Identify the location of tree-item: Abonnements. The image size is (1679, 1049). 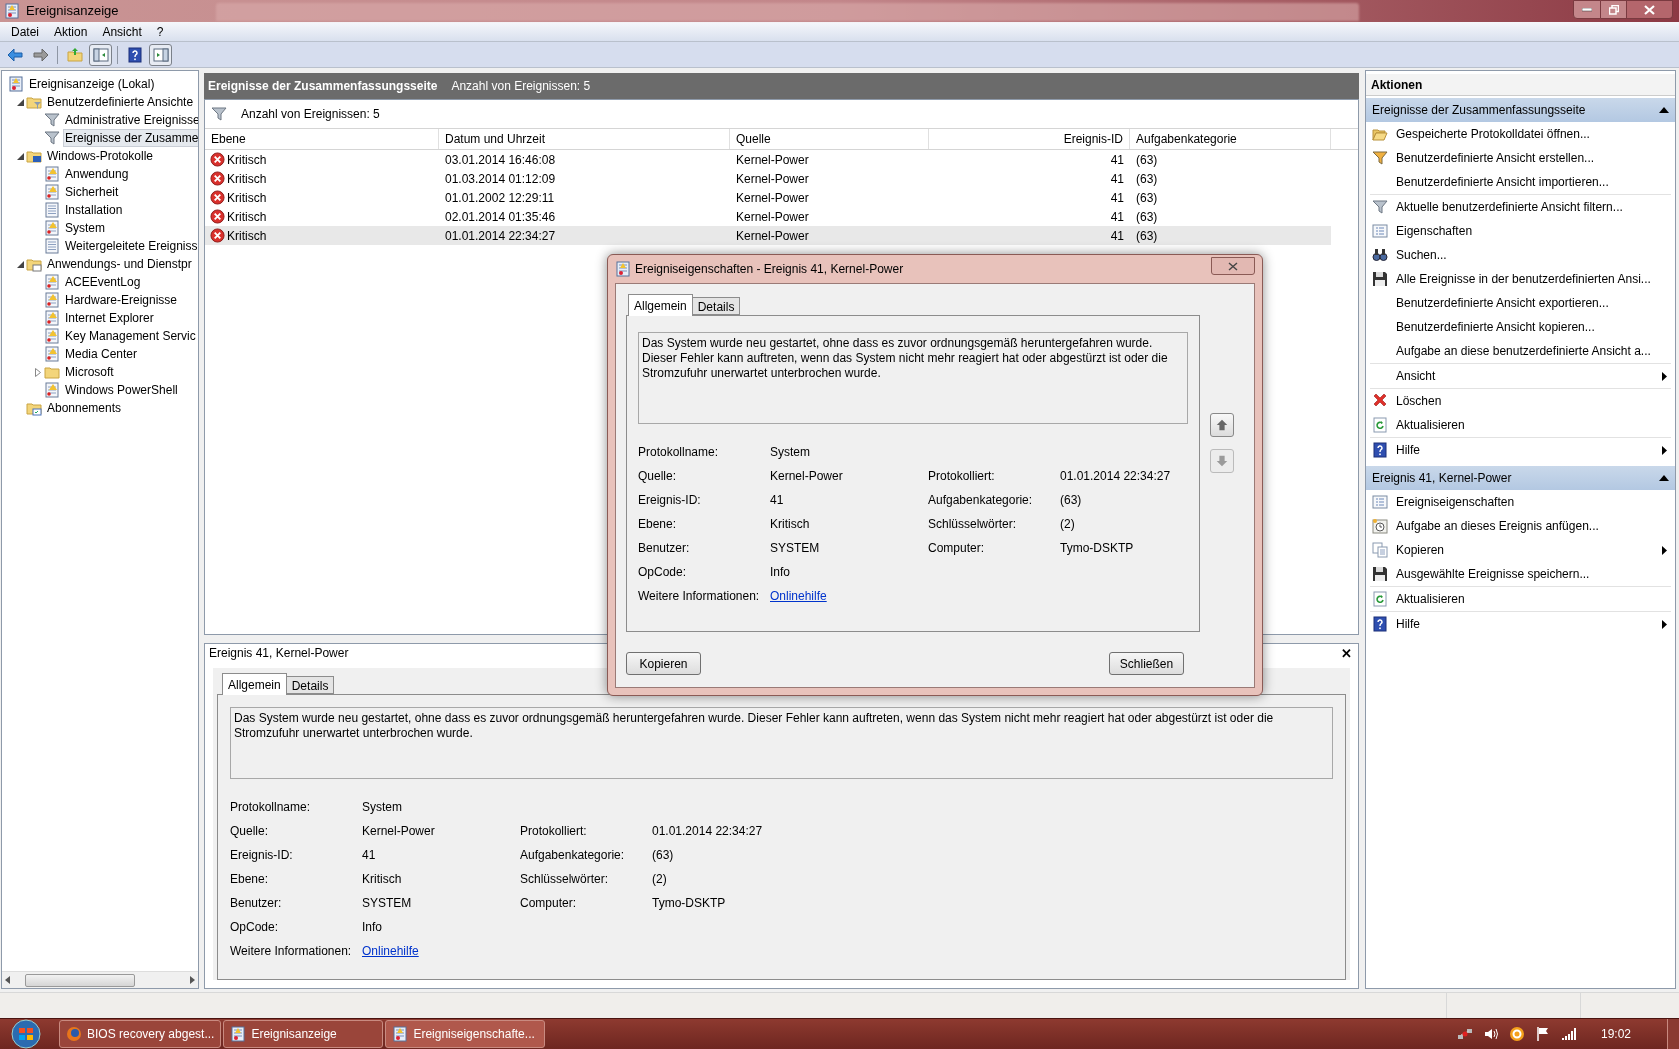
(84, 408).